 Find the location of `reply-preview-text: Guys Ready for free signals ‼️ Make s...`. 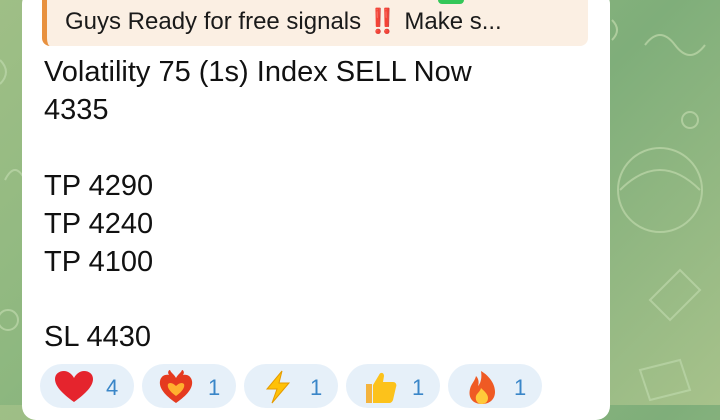

reply-preview-text: Guys Ready for free signals ‼️ Make s... is located at coordinates (283, 21).